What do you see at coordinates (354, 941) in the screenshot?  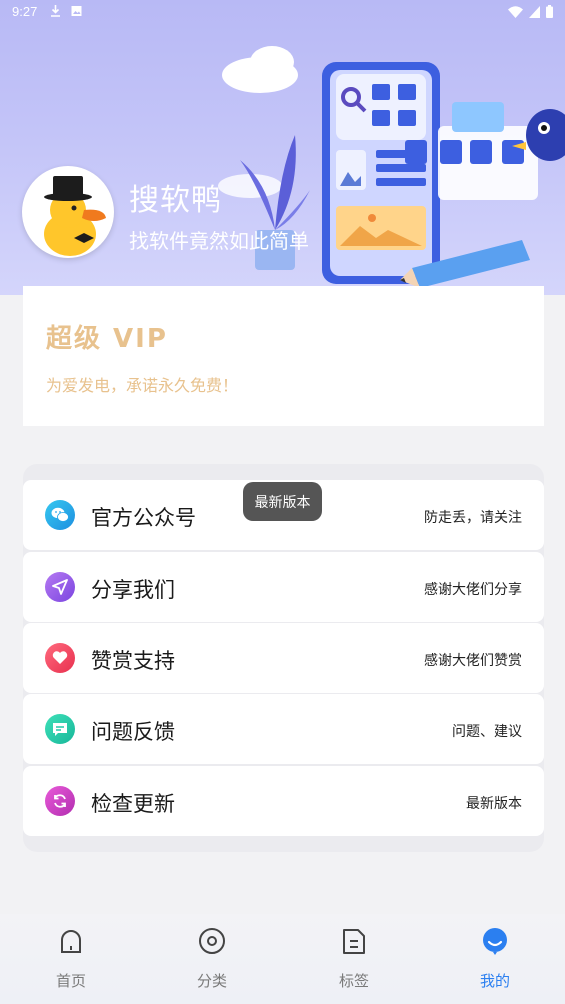 I see `tag-icon` at bounding box center [354, 941].